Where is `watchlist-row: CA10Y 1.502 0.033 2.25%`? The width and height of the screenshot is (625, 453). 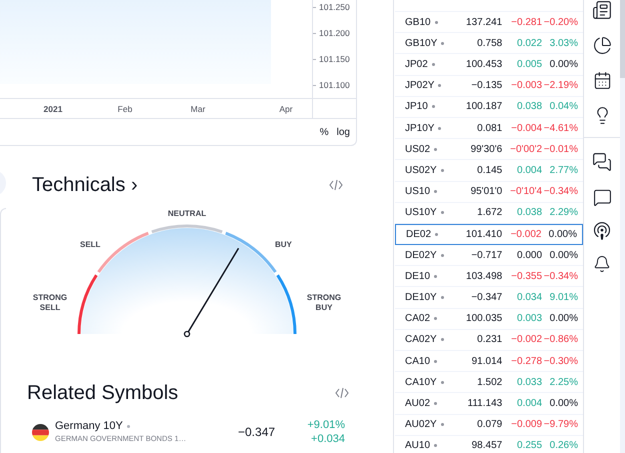
watchlist-row: CA10Y 1.502 0.033 2.25% is located at coordinates (489, 383).